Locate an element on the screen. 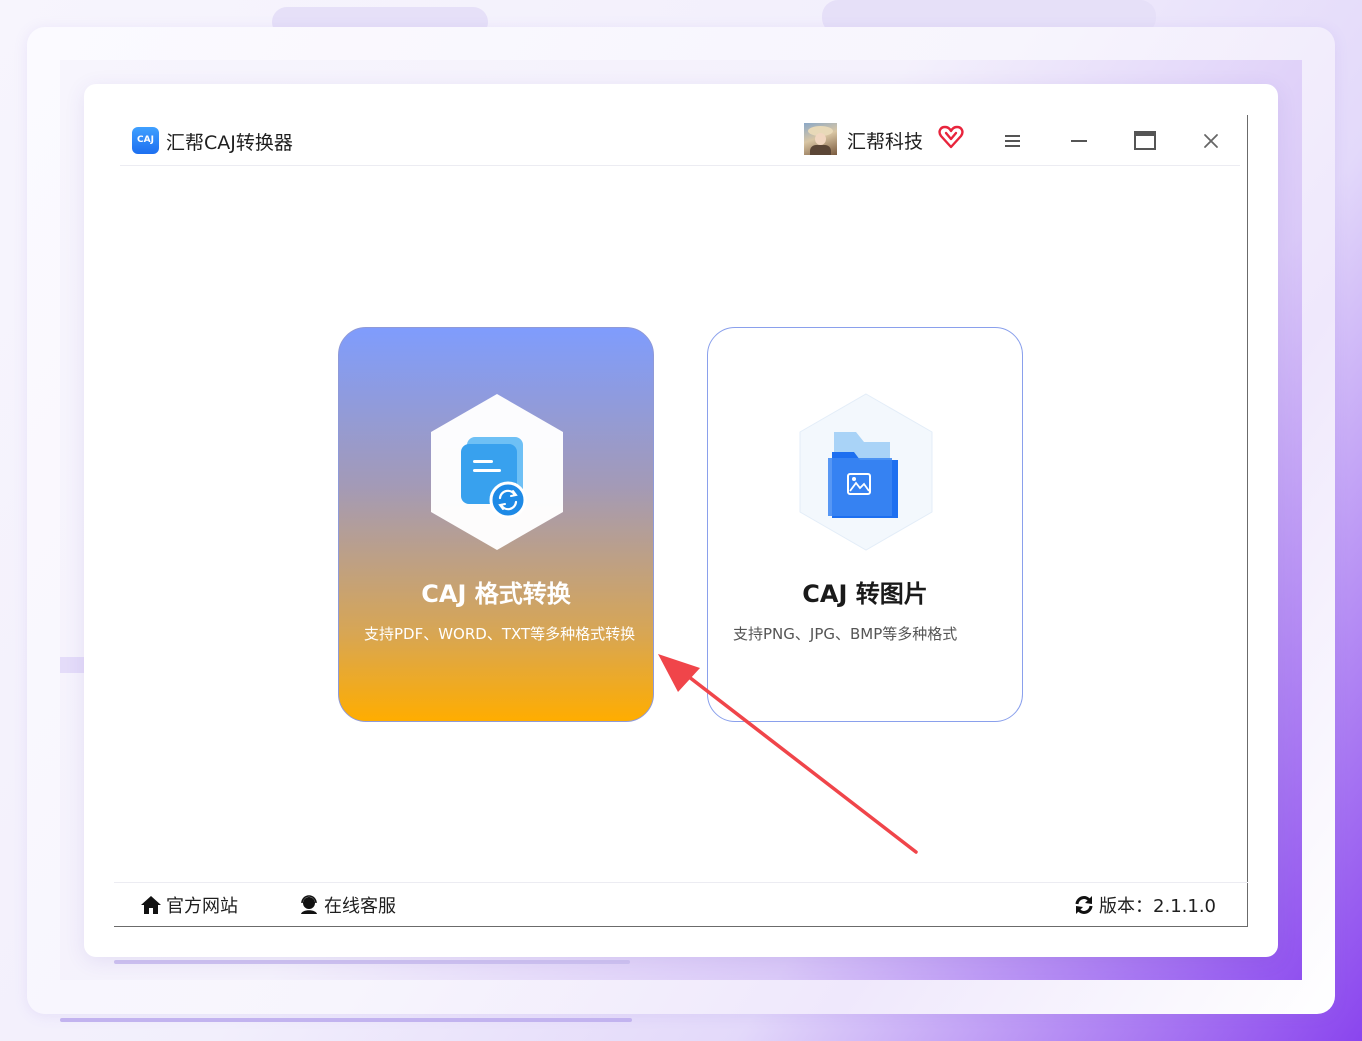 The height and width of the screenshot is (1041, 1362). title-bar: CAJ 汇帮CAJ转换器 汇帮科技 is located at coordinates (680, 140).